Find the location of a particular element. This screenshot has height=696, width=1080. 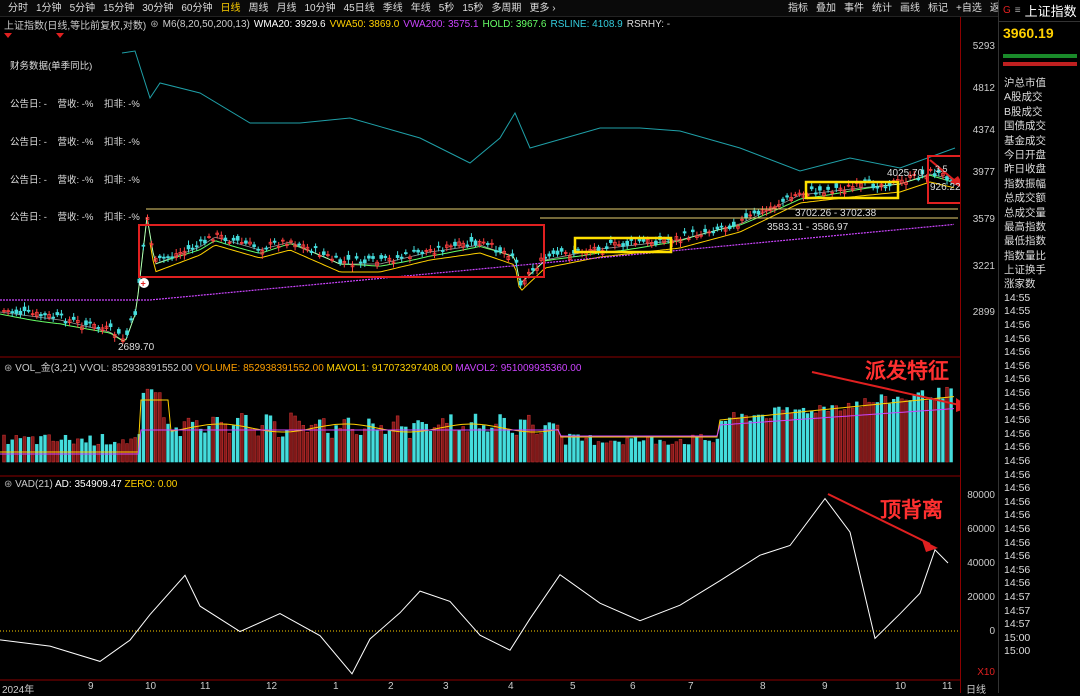

high-label: 4025.70 is located at coordinates (905, 173).